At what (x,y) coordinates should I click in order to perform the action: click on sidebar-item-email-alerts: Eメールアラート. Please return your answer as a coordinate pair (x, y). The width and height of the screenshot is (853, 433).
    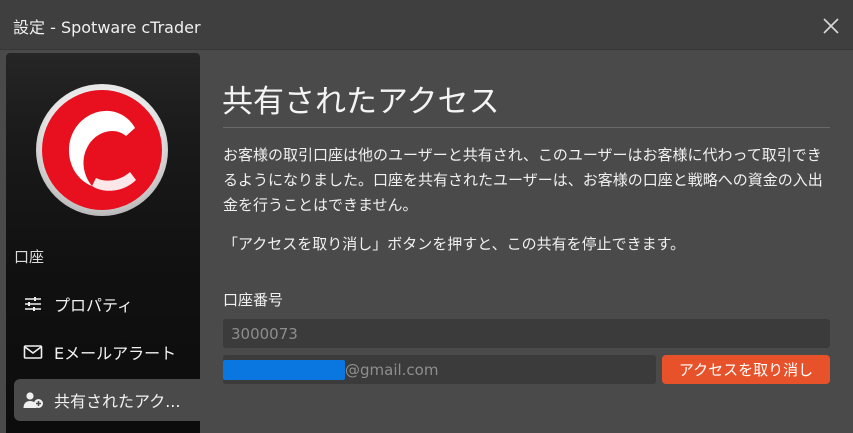
    Looking at the image, I should click on (107, 352).